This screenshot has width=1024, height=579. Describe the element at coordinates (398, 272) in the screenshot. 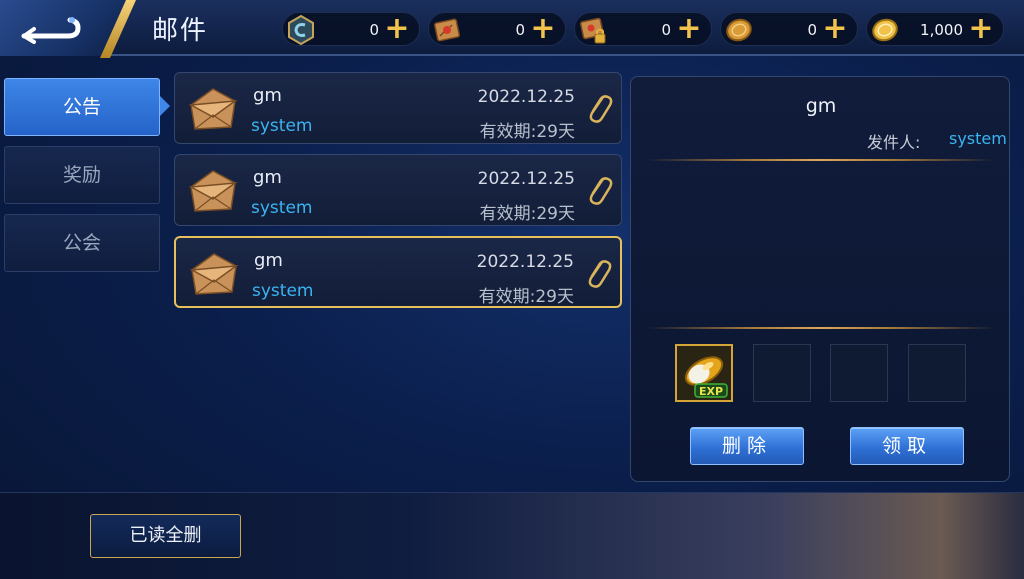

I see `mail-item-selected: gm system 2022.12.25 有效期:29天` at that location.